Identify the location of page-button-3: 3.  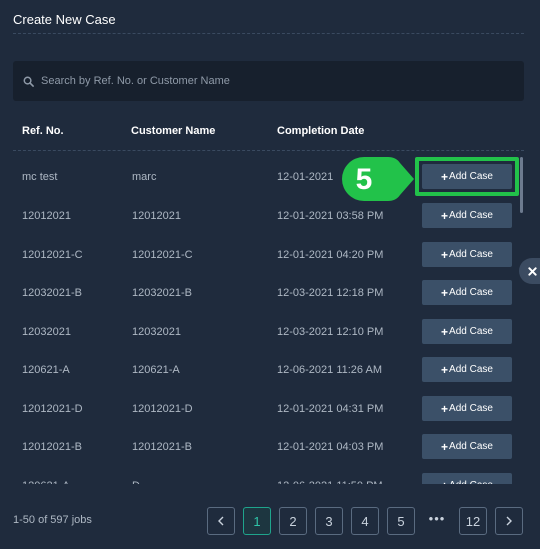
(329, 521).